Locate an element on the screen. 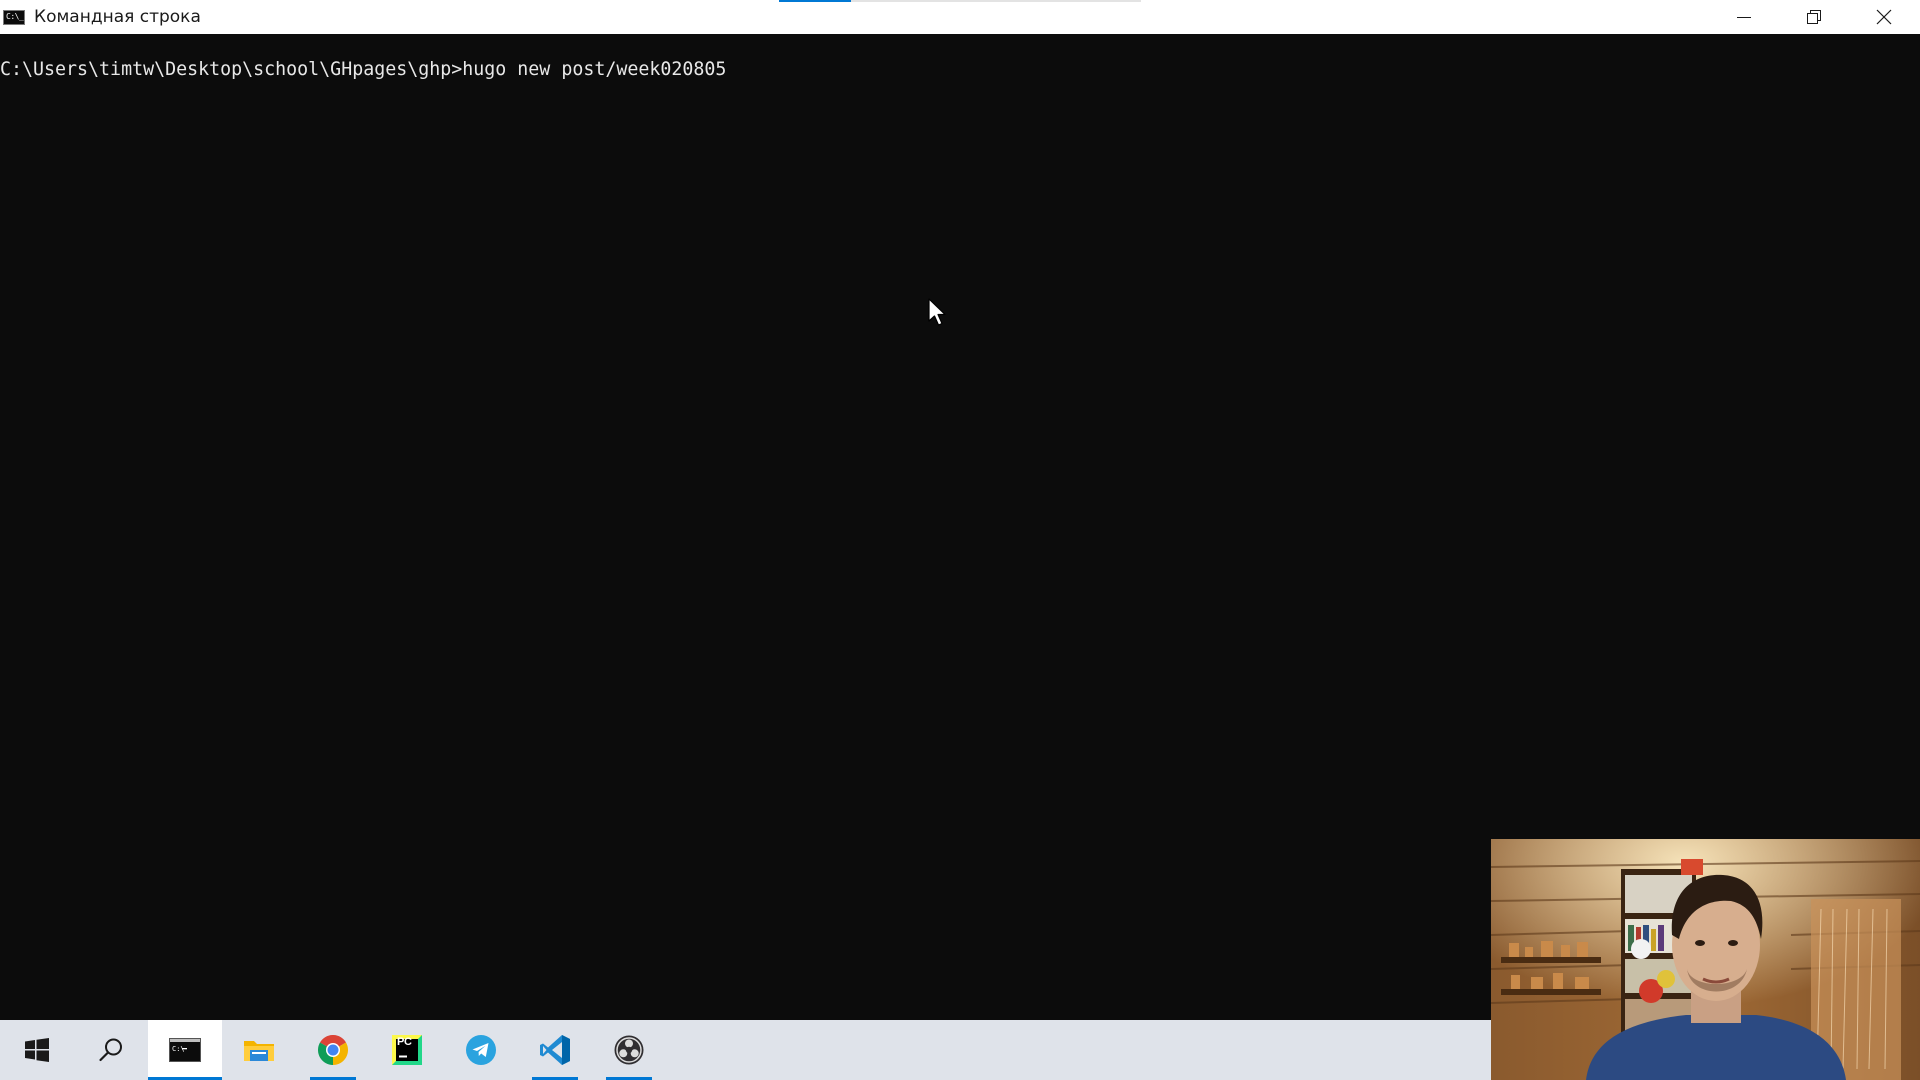 This screenshot has height=1080, width=1920. taskbar-telegram is located at coordinates (481, 1050).